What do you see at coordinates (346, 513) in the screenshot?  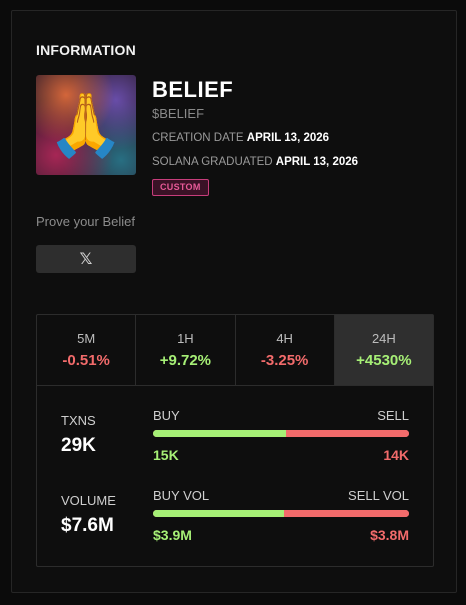 I see `sell-volume-fill` at bounding box center [346, 513].